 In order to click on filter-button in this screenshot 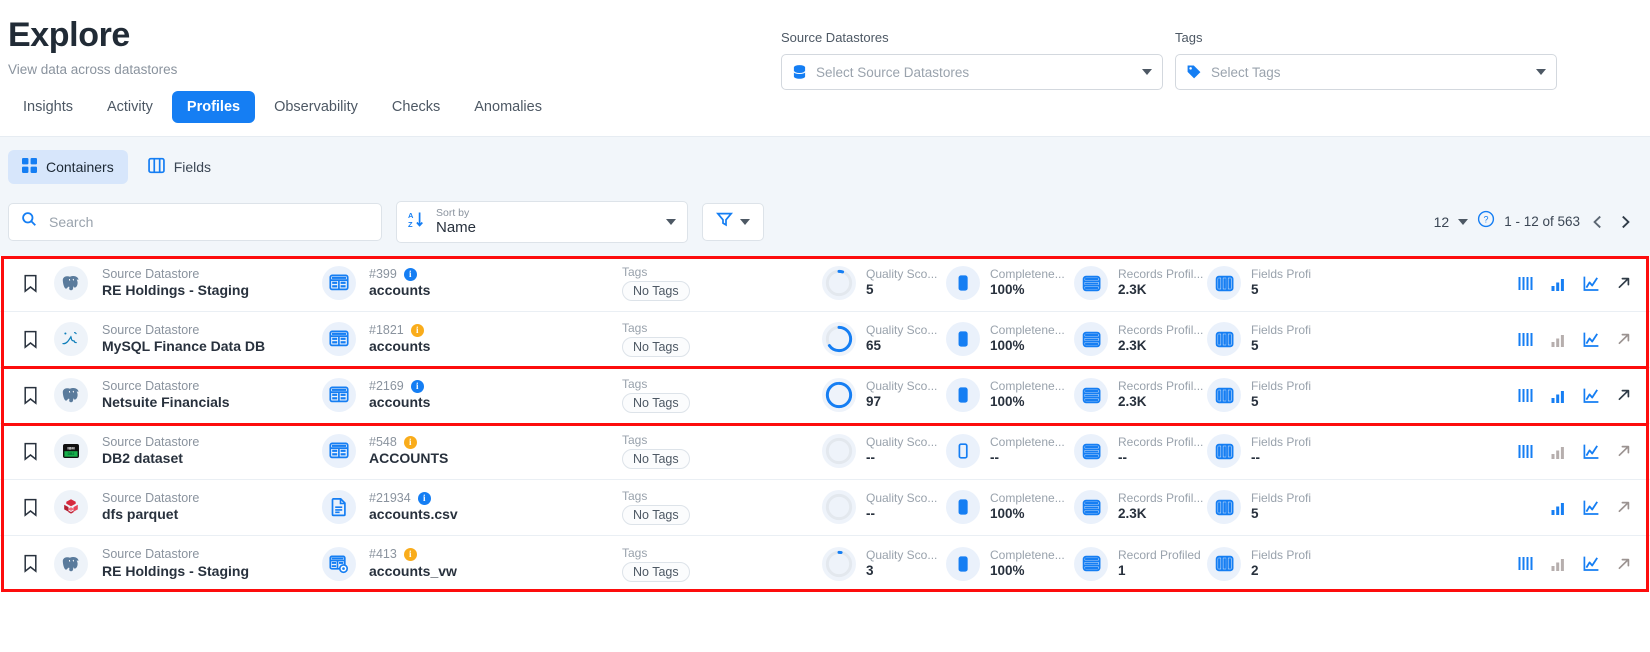, I will do `click(733, 221)`.